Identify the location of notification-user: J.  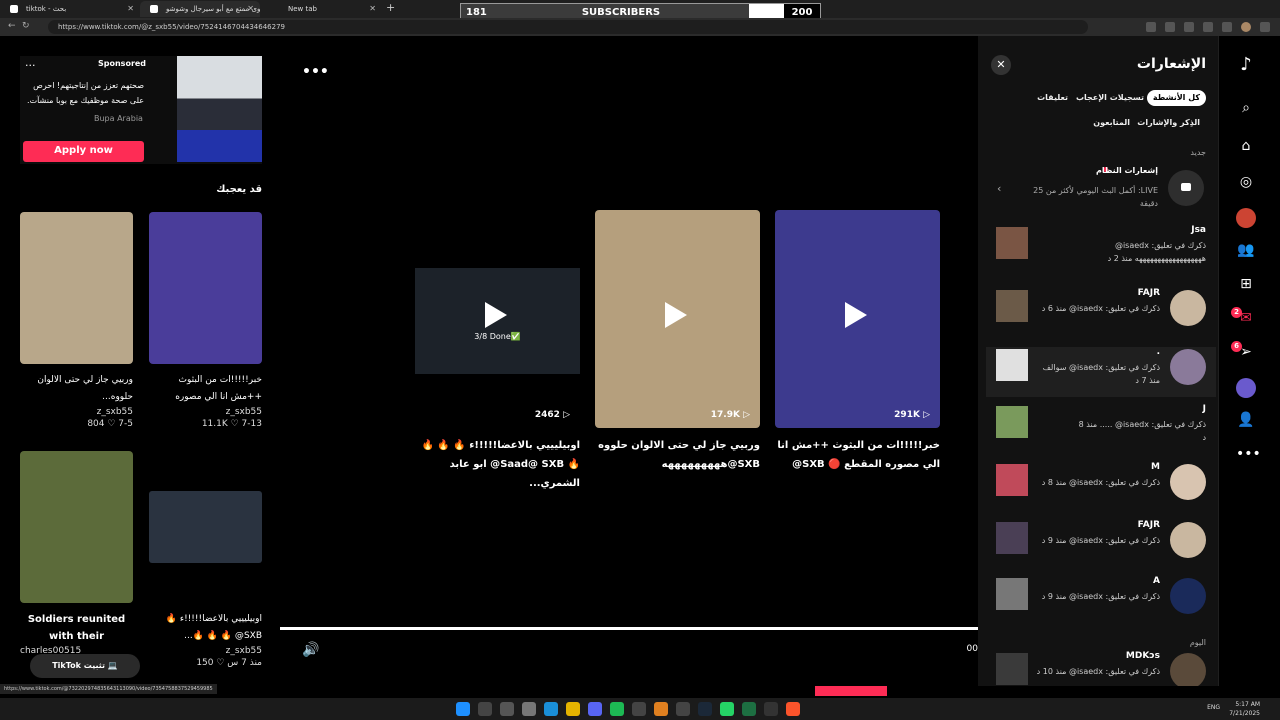
(1204, 409).